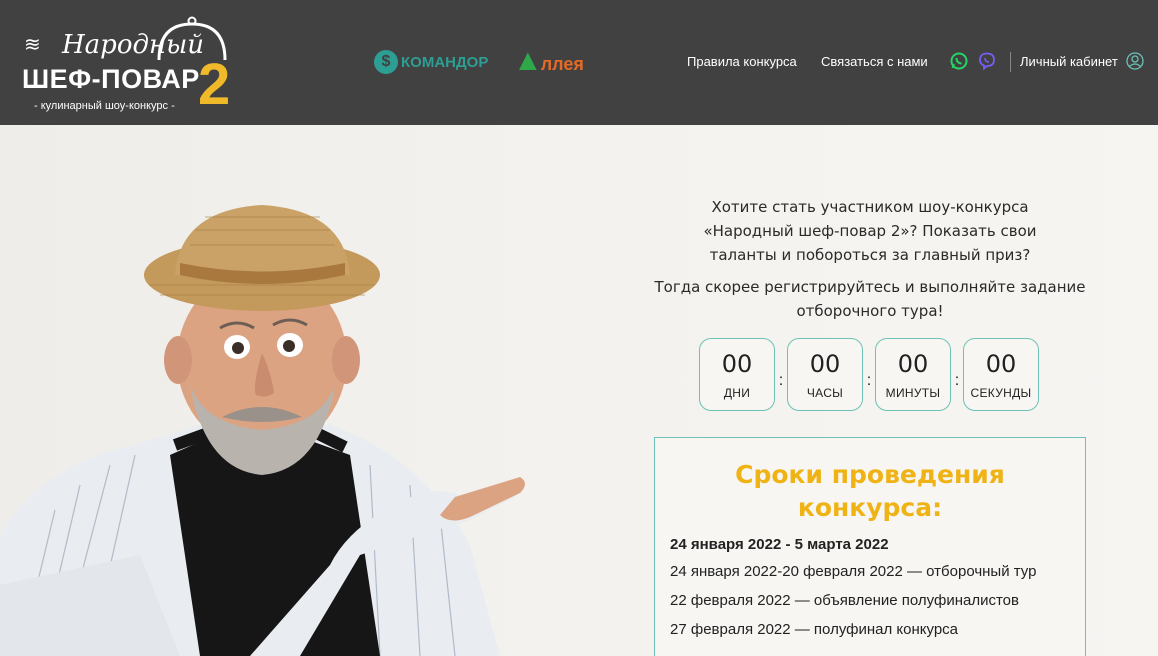  I want to click on terms-item: 27 февраля 2022 — полуфинал конкурса, so click(814, 629).